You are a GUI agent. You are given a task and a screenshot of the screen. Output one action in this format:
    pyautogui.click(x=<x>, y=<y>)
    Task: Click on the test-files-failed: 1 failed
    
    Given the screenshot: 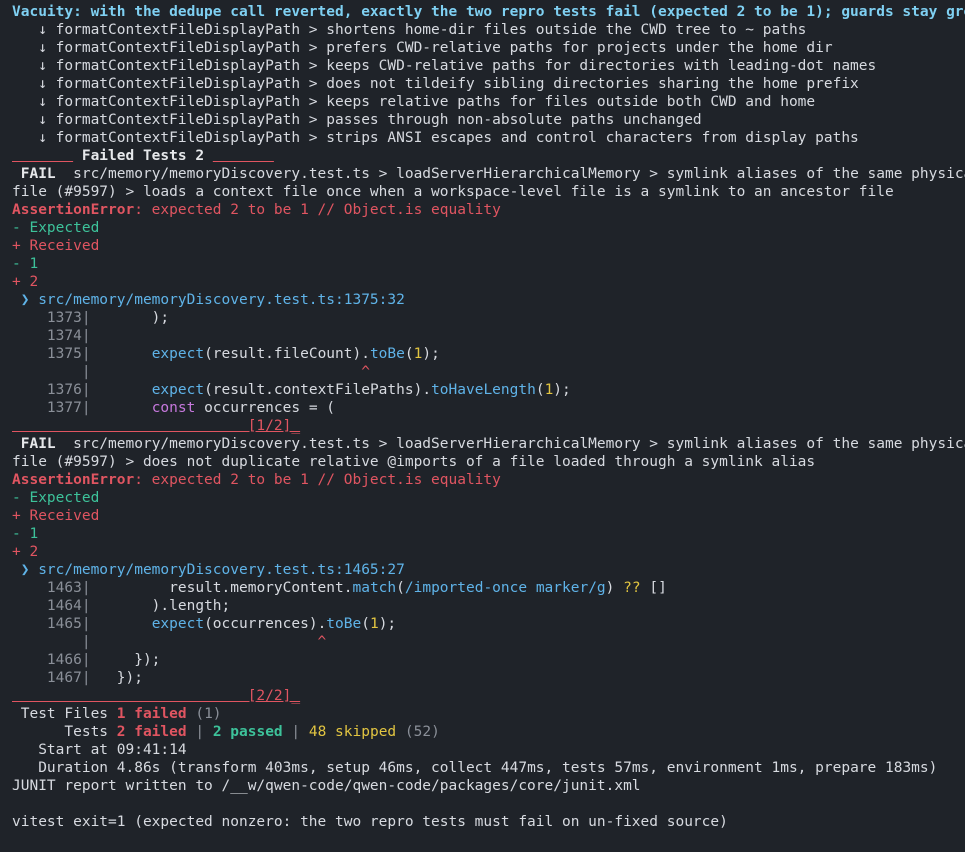 What is the action you would take?
    pyautogui.click(x=151, y=714)
    